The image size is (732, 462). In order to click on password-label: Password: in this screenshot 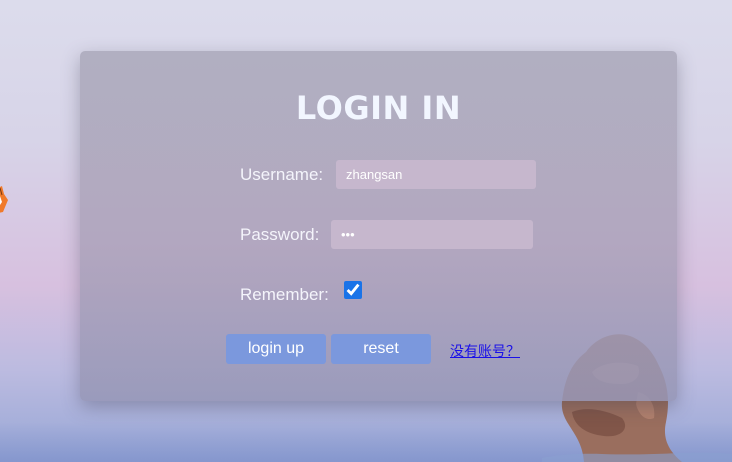, I will do `click(280, 234)`.